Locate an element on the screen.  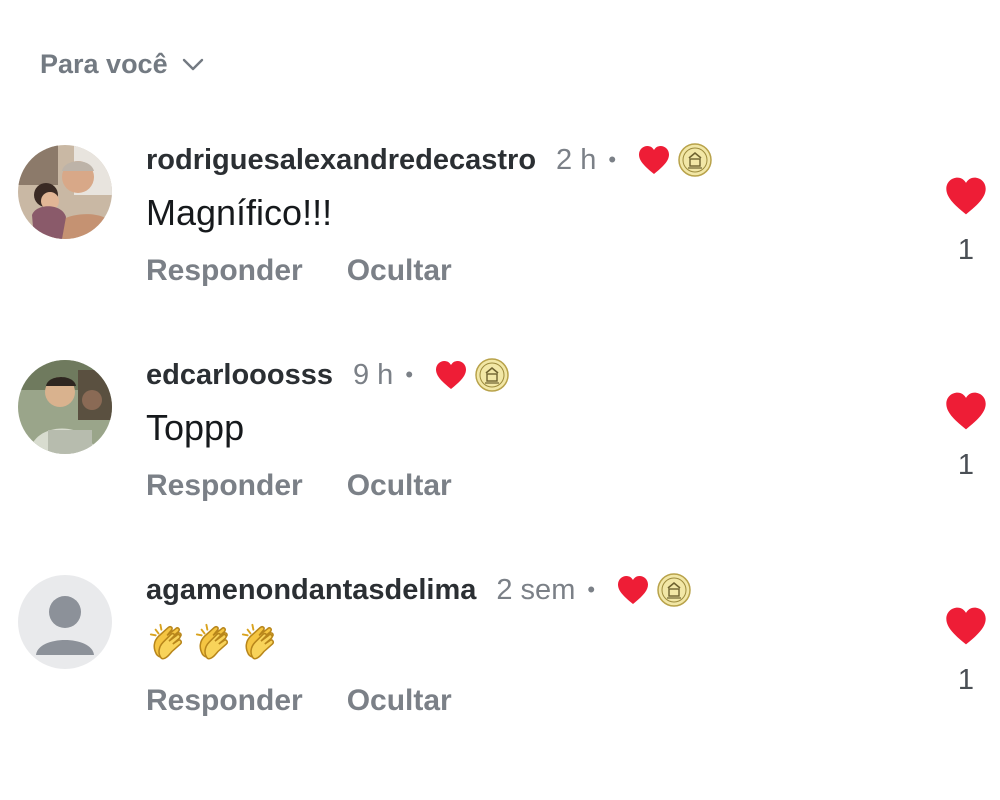
comment-meta: rodriguesalexandredecastro 2 h • is located at coordinates (429, 160).